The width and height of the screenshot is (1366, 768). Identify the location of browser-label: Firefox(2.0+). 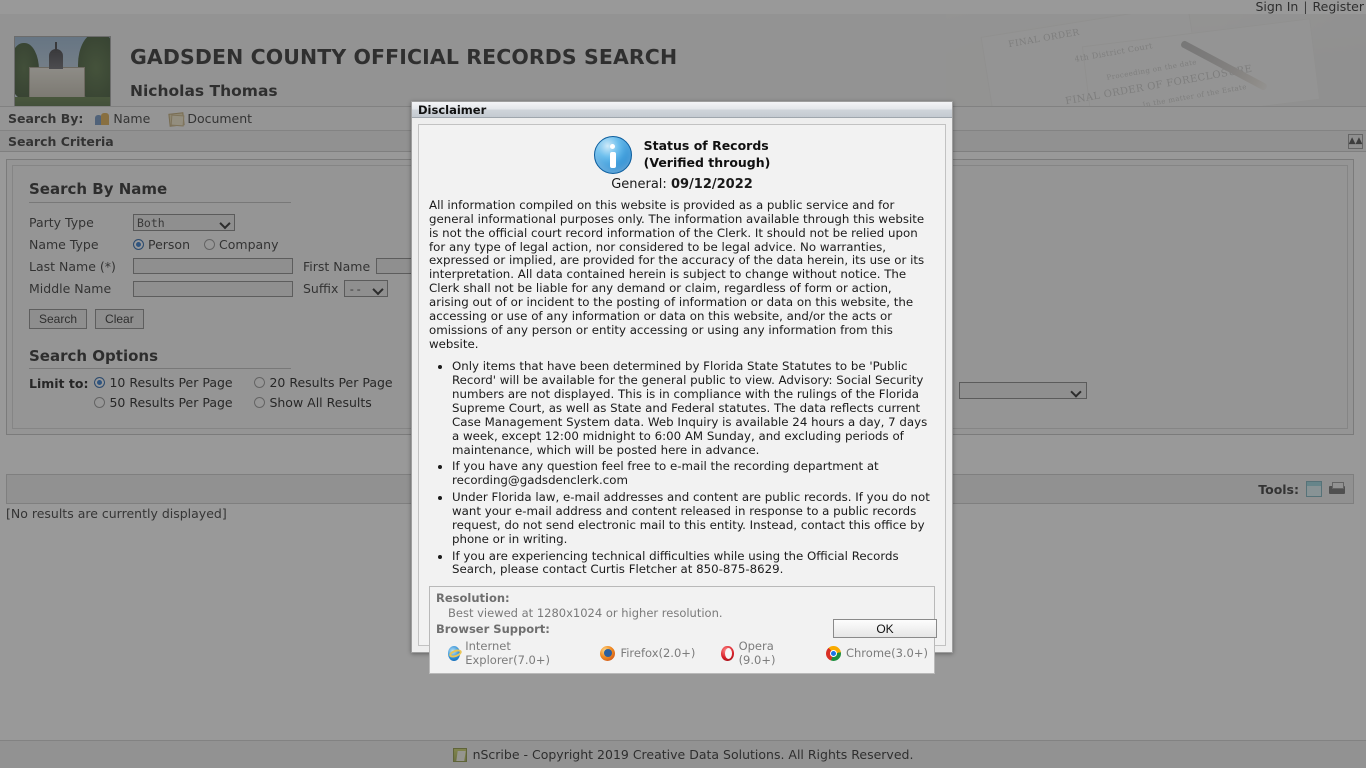
(658, 653).